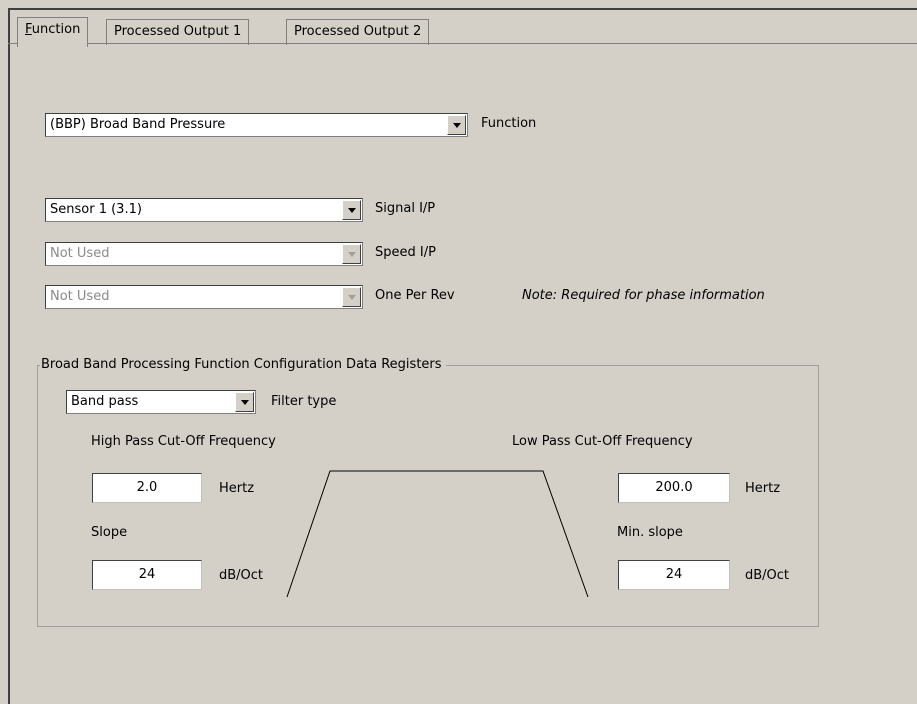 The image size is (917, 704). What do you see at coordinates (56, 29) in the screenshot?
I see `tab-function-label: unction` at bounding box center [56, 29].